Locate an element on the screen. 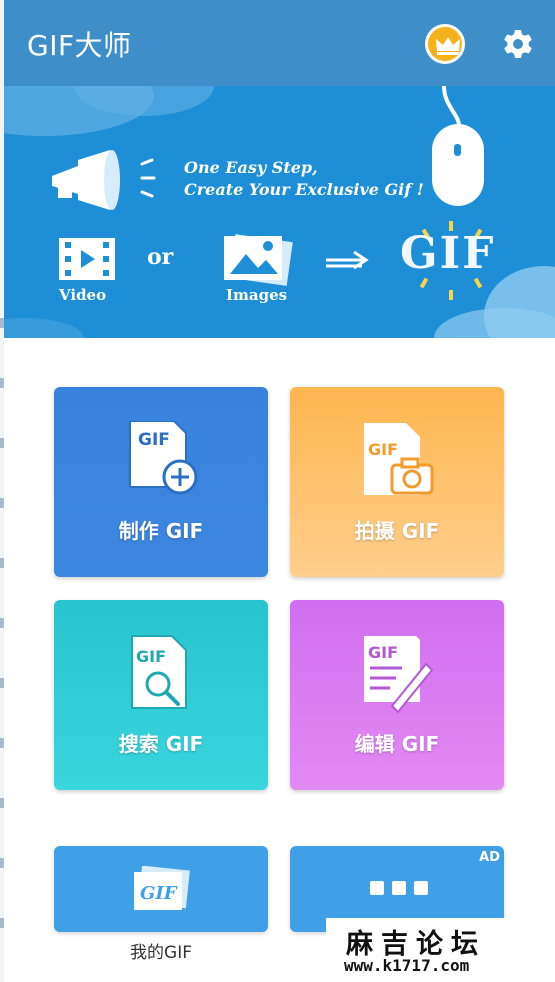 The image size is (555, 982). gif-camera-icon: GIF is located at coordinates (399, 459).